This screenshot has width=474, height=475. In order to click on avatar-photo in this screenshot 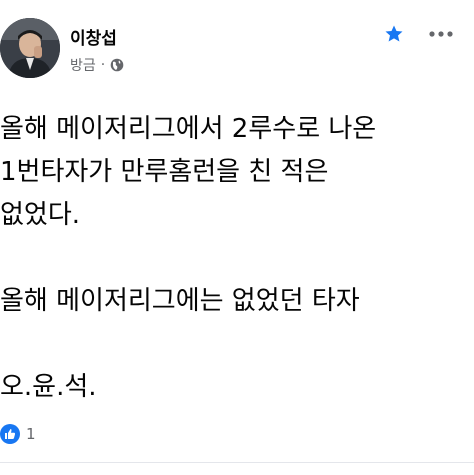, I will do `click(30, 48)`.